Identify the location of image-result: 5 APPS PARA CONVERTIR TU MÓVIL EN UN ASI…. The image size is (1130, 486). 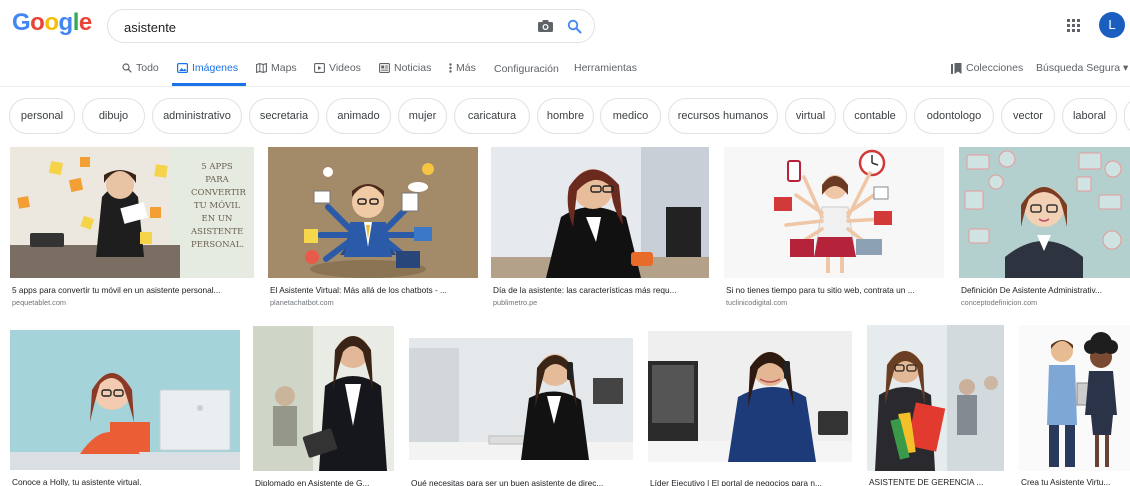
(132, 228).